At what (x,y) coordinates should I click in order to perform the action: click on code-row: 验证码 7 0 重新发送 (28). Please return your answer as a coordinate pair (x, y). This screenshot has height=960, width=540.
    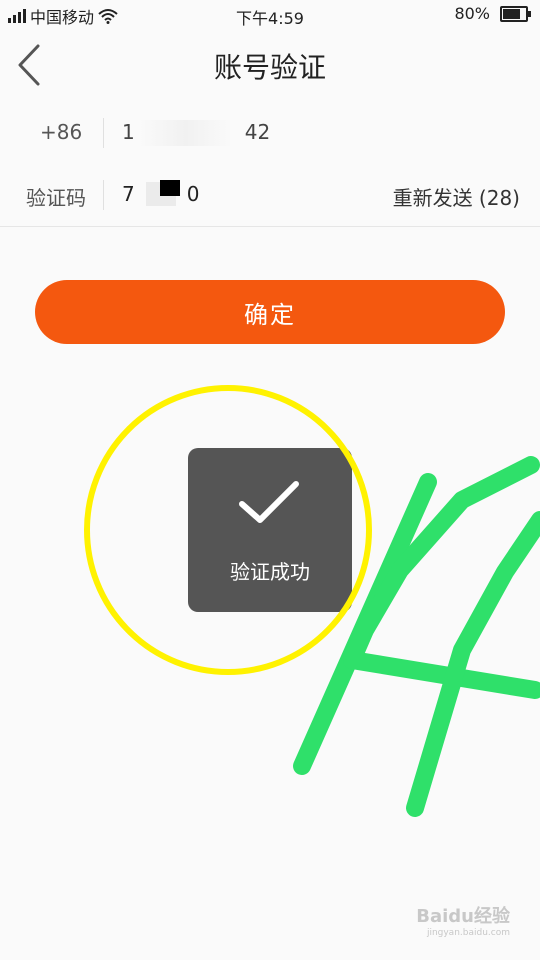
    Looking at the image, I should click on (270, 195).